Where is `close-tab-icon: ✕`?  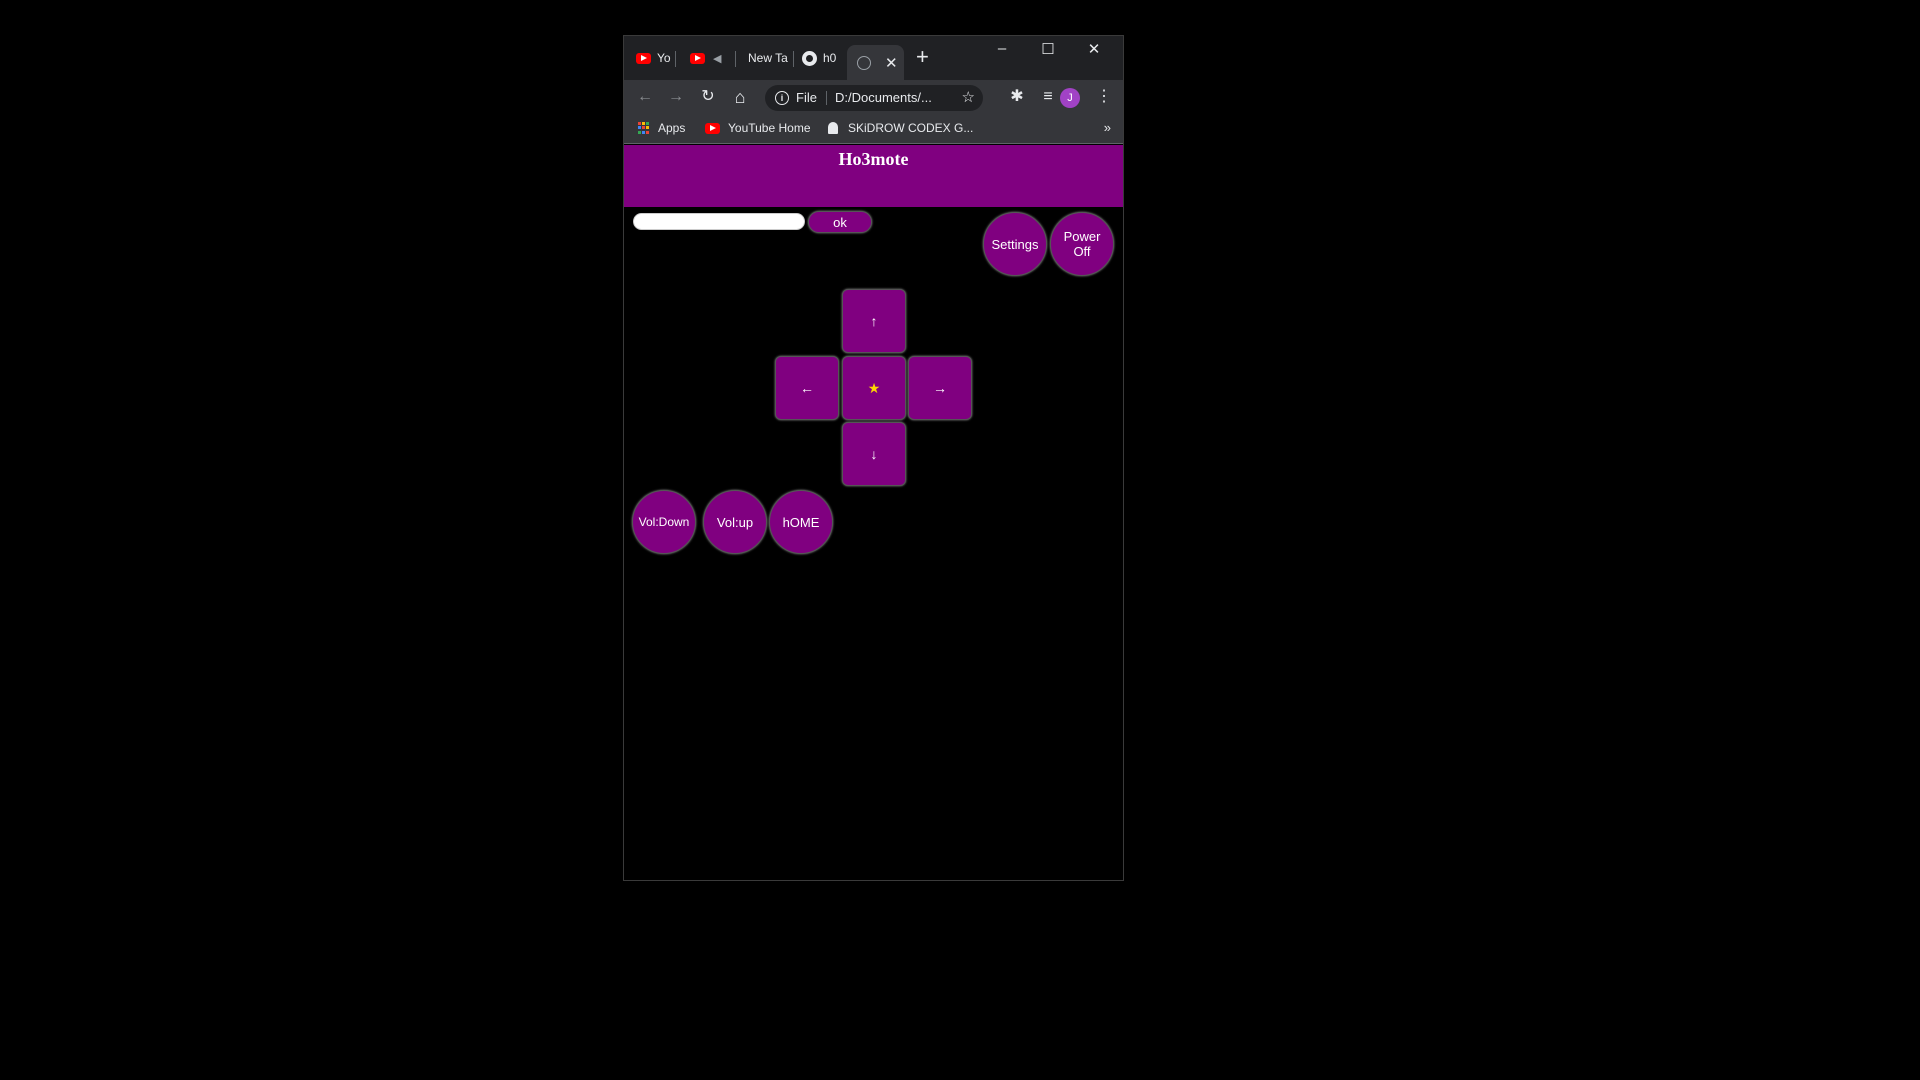 close-tab-icon: ✕ is located at coordinates (891, 63).